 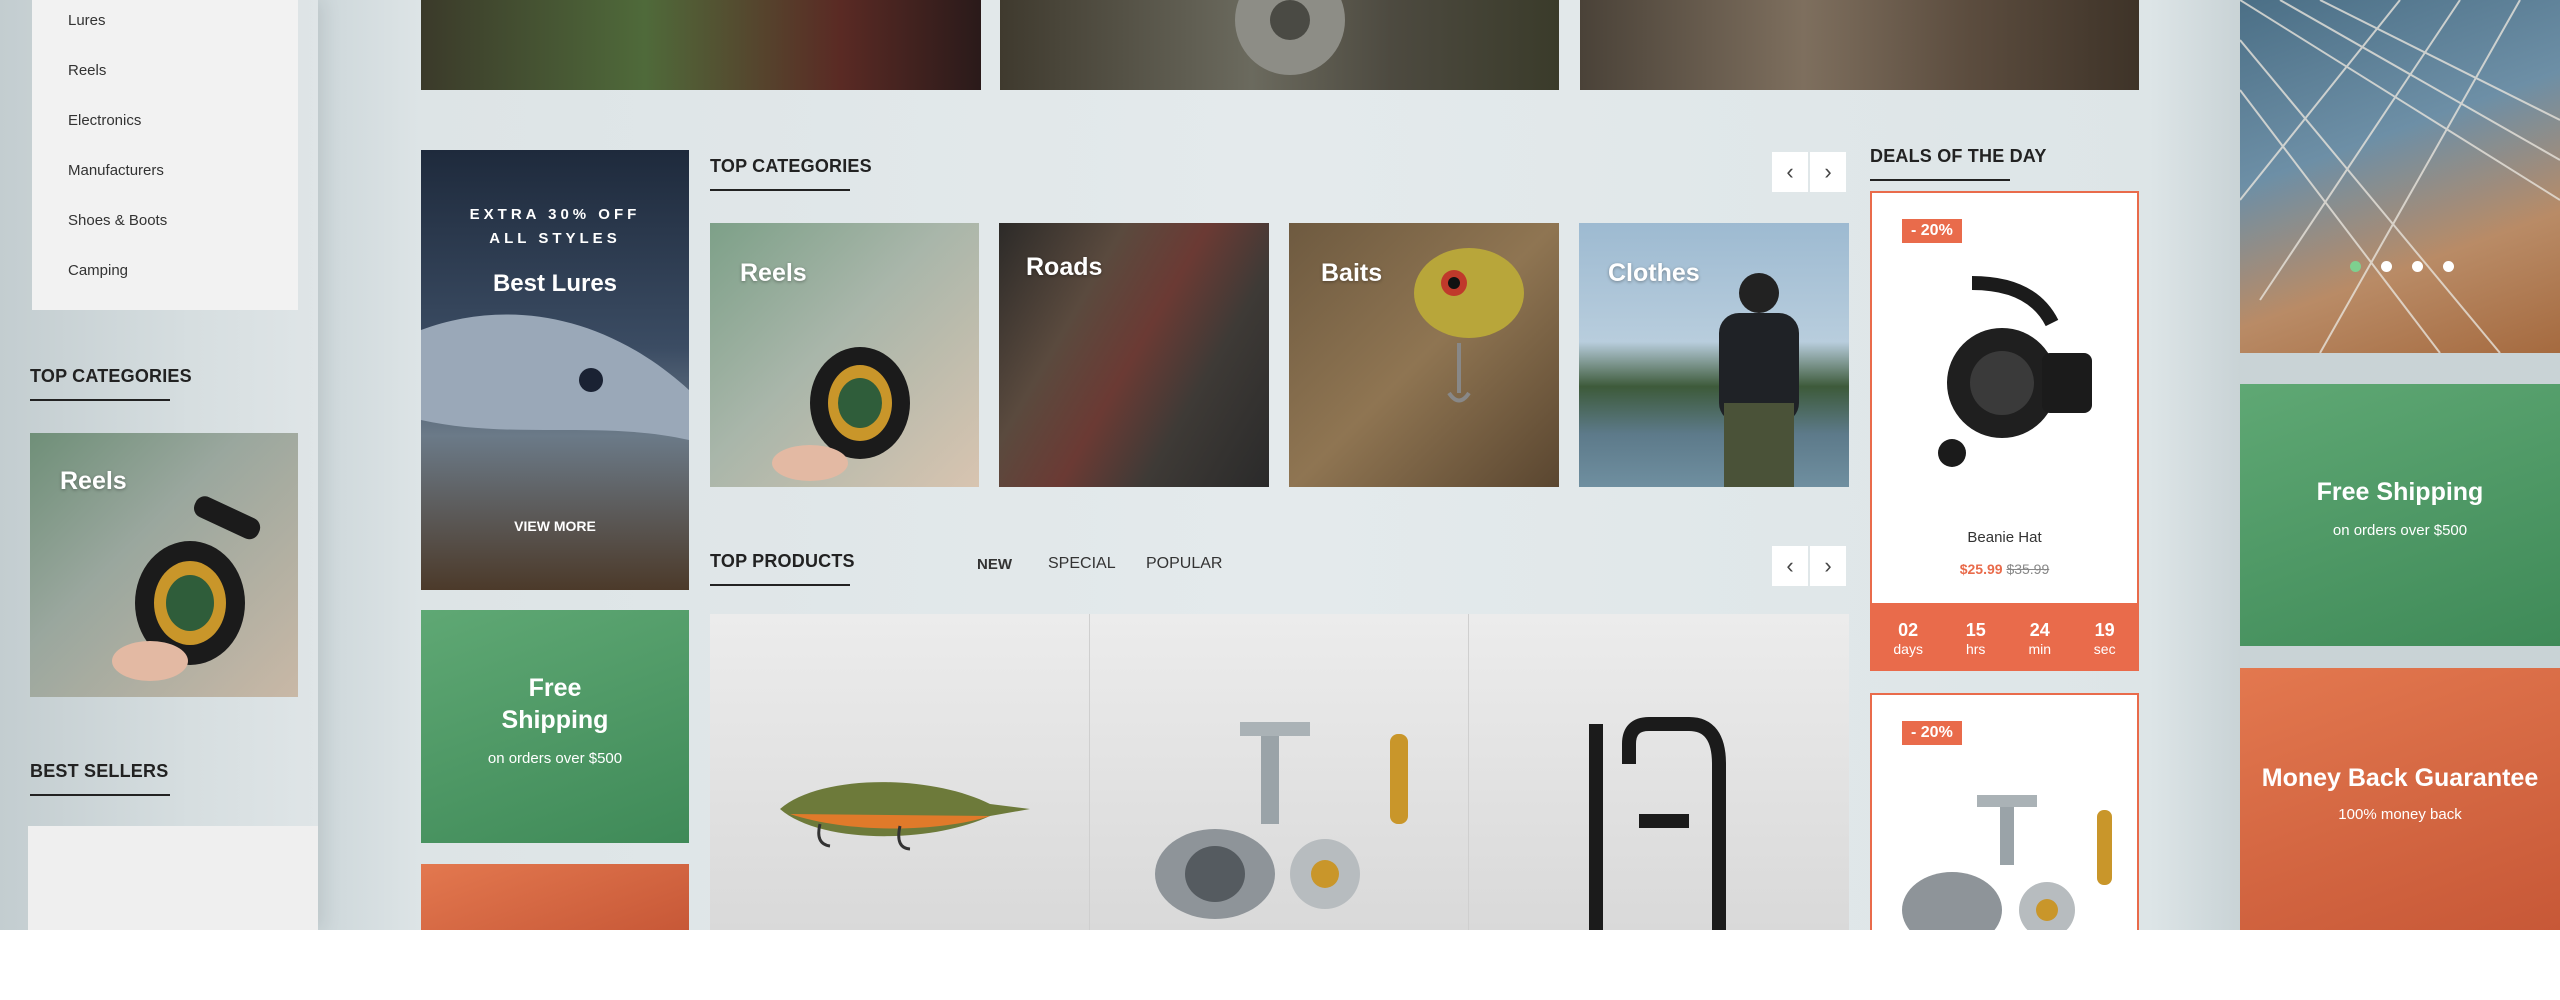 What do you see at coordinates (116, 170) in the screenshot?
I see `category-item: Manufacturers` at bounding box center [116, 170].